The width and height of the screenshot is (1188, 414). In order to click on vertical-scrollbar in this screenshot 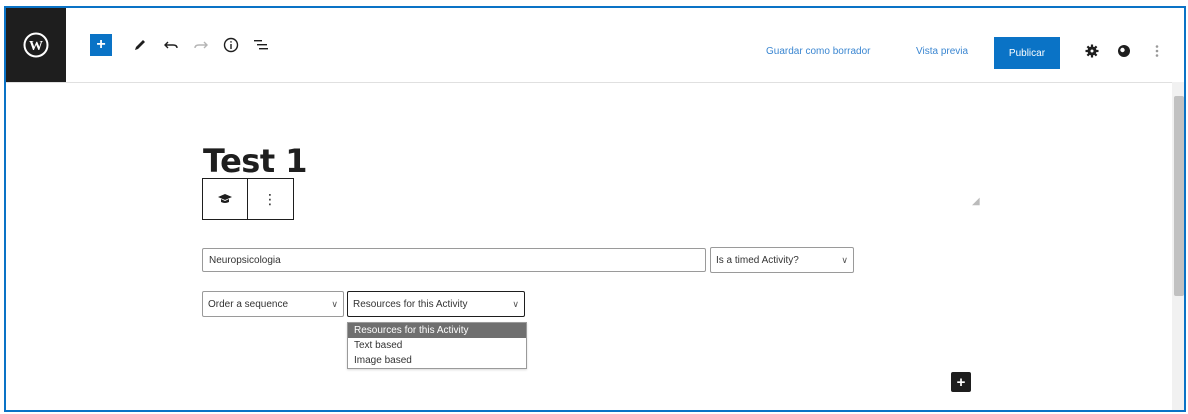, I will do `click(1178, 246)`.